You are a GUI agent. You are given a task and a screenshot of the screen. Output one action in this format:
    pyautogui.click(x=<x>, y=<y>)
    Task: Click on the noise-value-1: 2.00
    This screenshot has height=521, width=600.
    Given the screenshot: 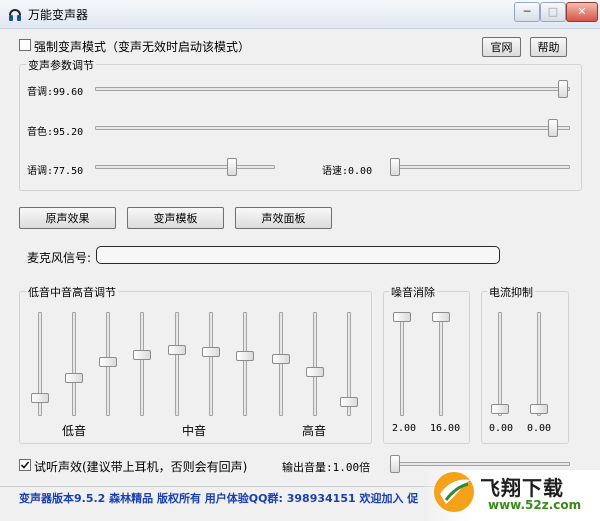 What is the action you would take?
    pyautogui.click(x=404, y=428)
    